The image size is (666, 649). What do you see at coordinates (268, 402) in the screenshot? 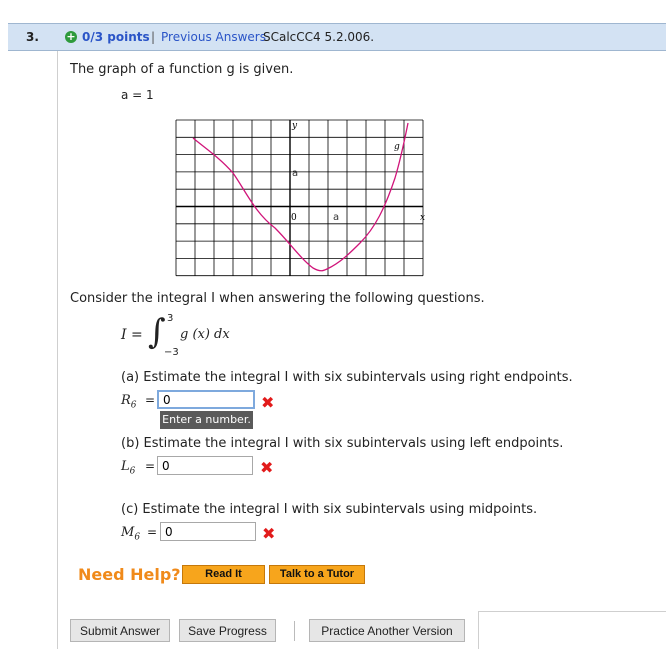
I see `part-a-wrong-icon: ✖` at bounding box center [268, 402].